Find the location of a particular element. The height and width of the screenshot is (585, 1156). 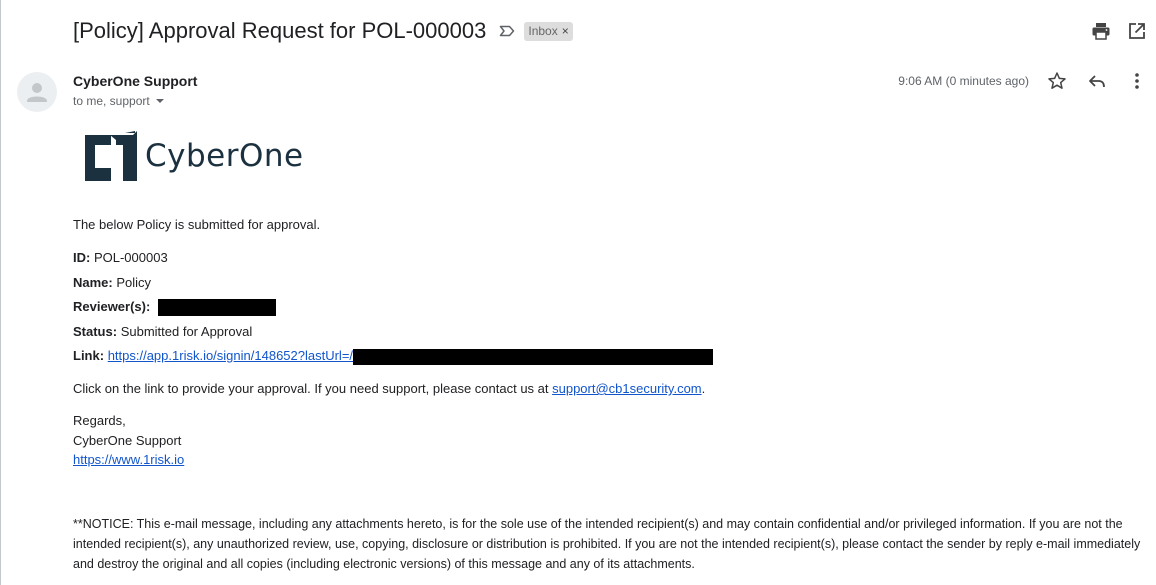

reply-icon is located at coordinates (1097, 81).